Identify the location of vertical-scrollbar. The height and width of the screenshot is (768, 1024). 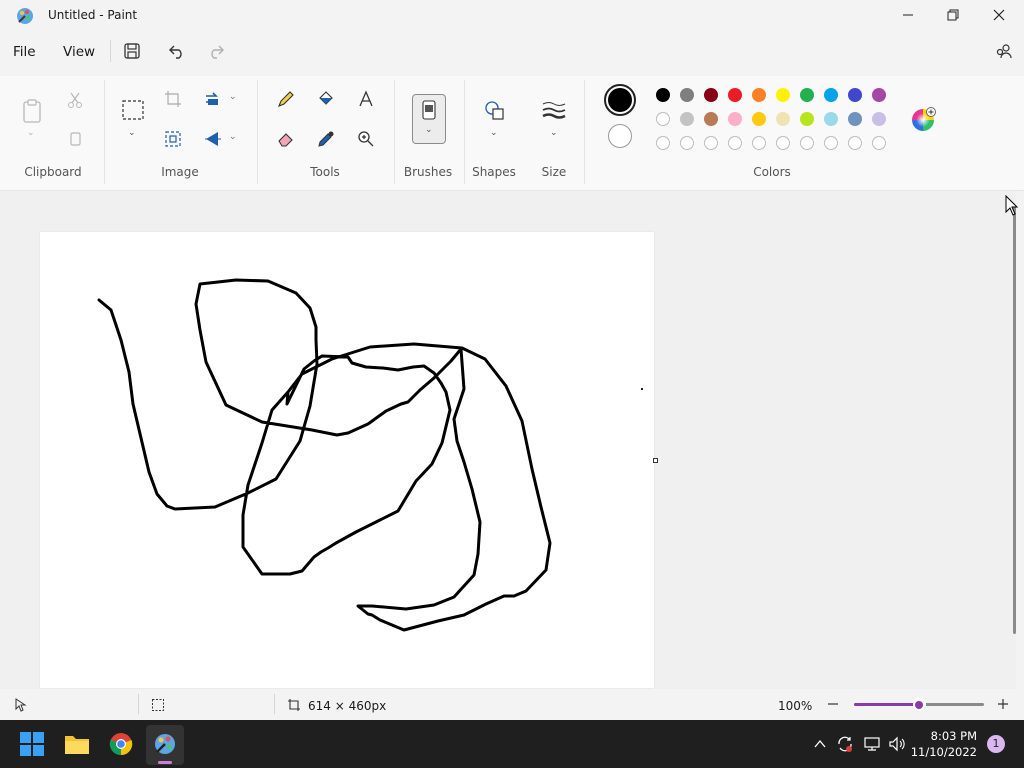
(1014, 420).